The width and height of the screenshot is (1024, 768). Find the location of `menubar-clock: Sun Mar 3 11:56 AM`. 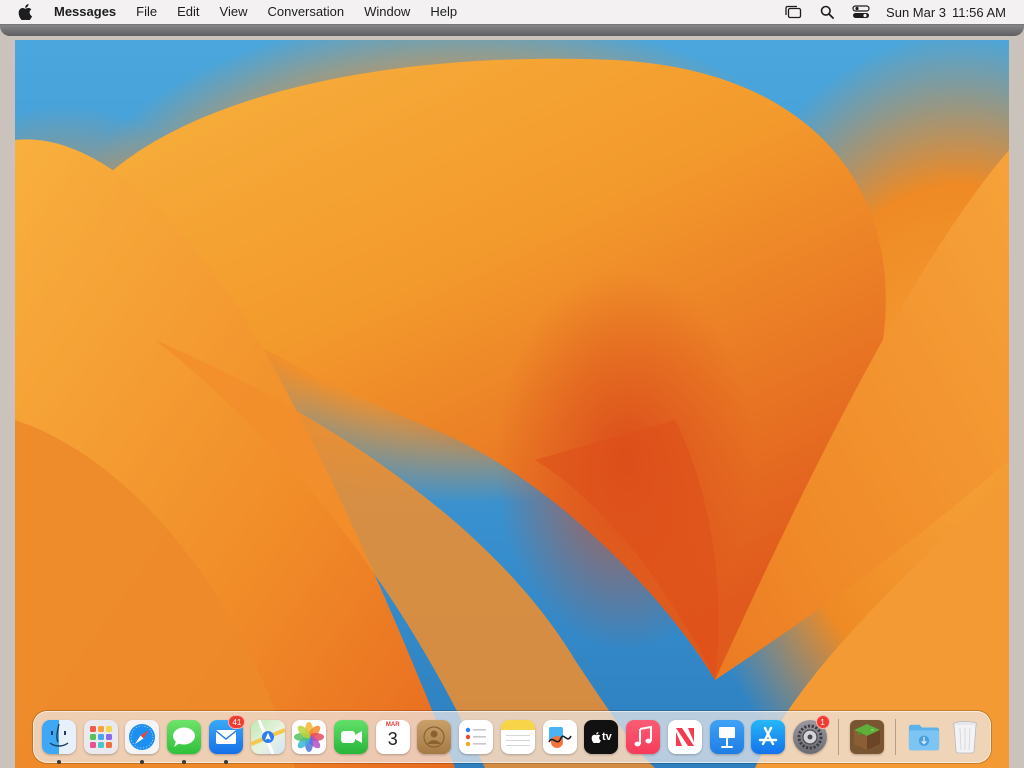

menubar-clock: Sun Mar 3 11:56 AM is located at coordinates (951, 12).